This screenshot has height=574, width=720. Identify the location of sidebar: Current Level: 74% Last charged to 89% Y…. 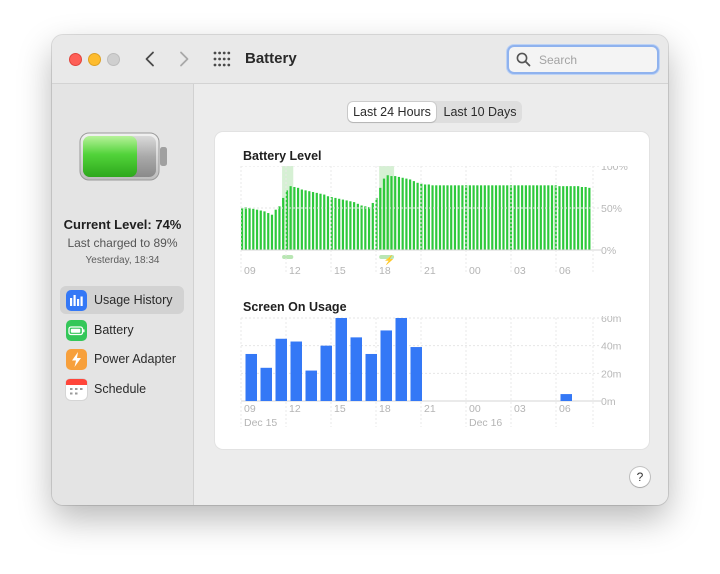
(123, 294).